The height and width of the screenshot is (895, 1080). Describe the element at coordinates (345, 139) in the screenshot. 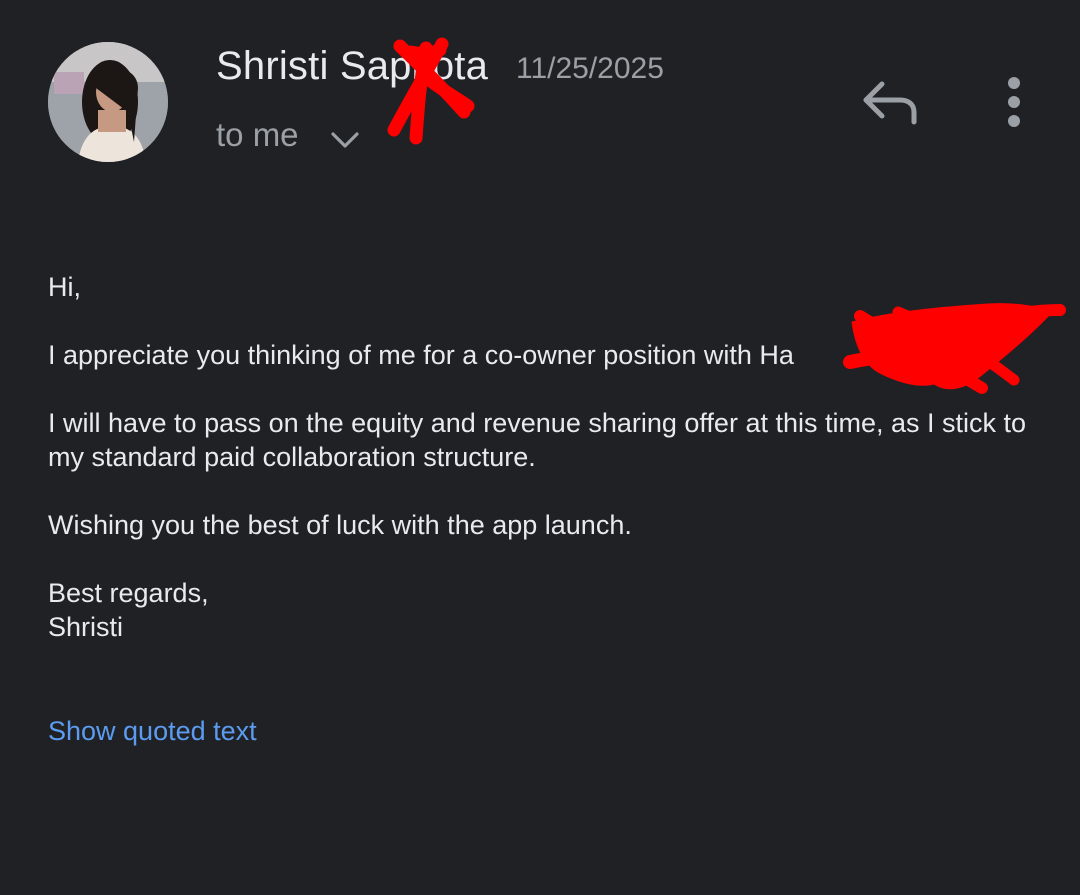

I see `chevron-down-icon` at that location.